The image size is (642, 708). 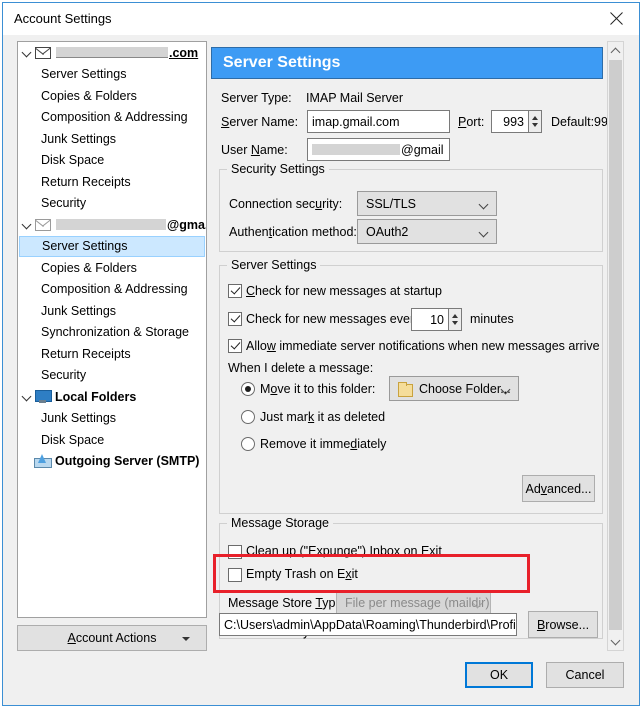 I want to click on tree-item-label: Synchronization & Storage, so click(x=115, y=332).